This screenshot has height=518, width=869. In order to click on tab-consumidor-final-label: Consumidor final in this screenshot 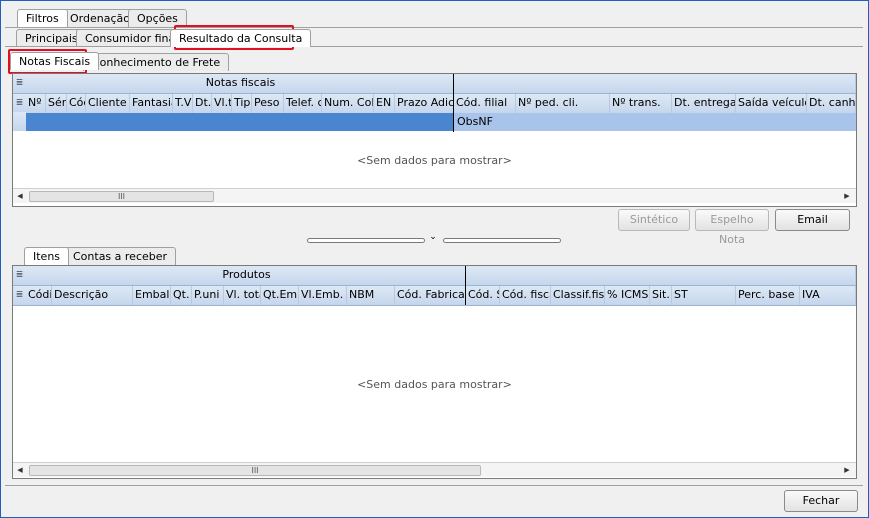, I will do `click(132, 38)`.